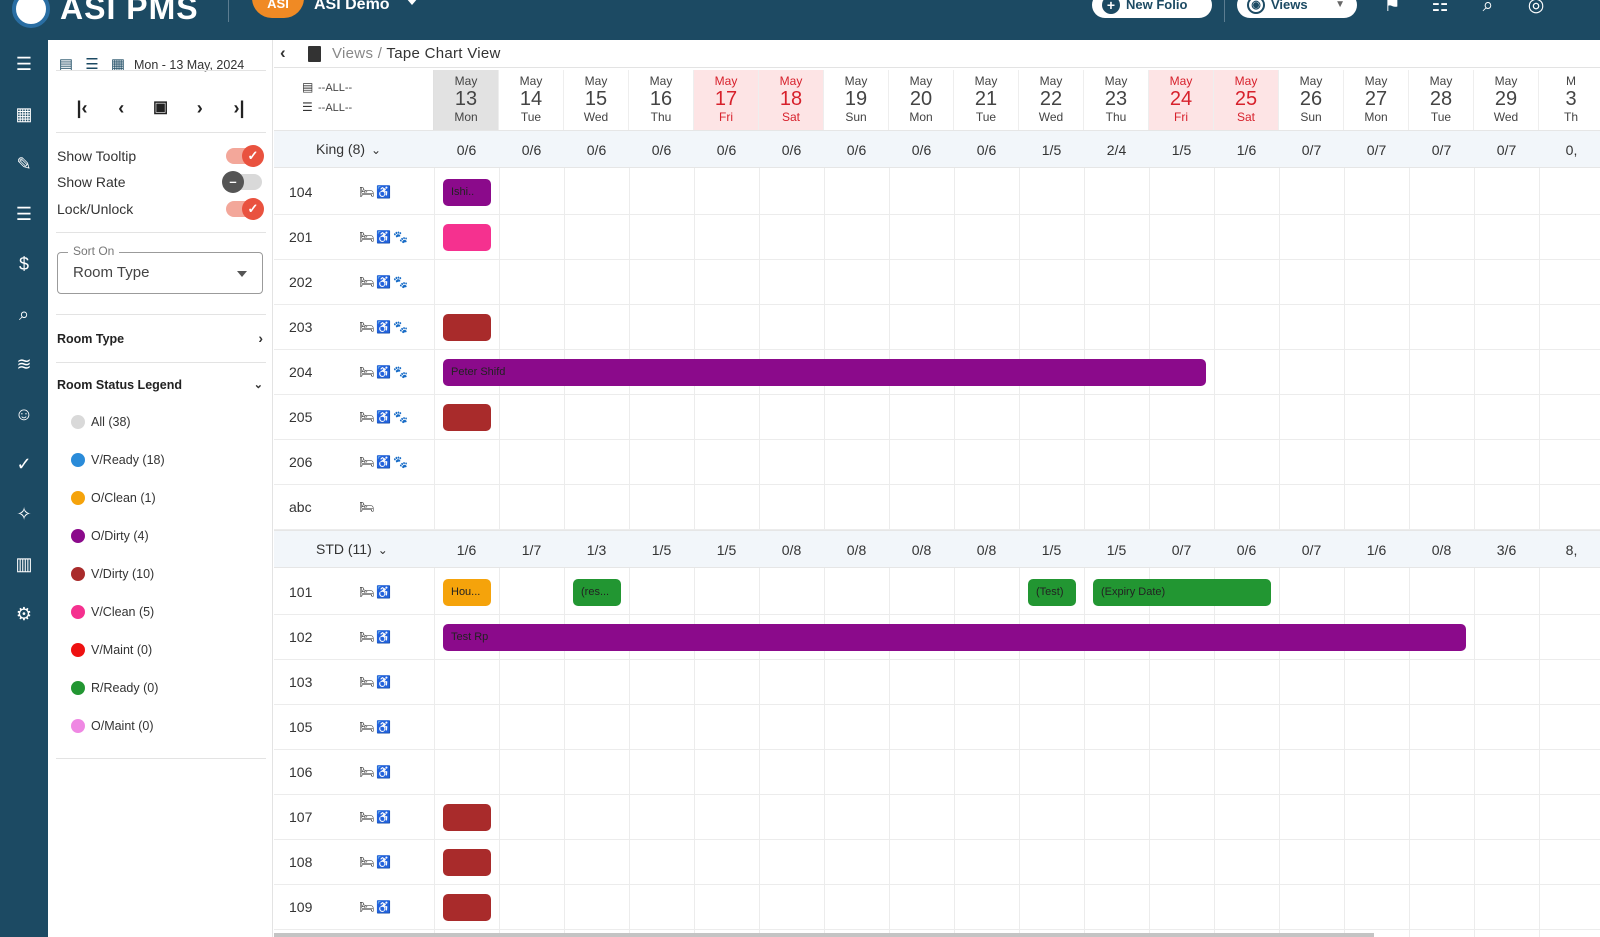 Image resolution: width=1600 pixels, height=937 pixels. What do you see at coordinates (24, 164) in the screenshot?
I see `reservation-icon: ✎` at bounding box center [24, 164].